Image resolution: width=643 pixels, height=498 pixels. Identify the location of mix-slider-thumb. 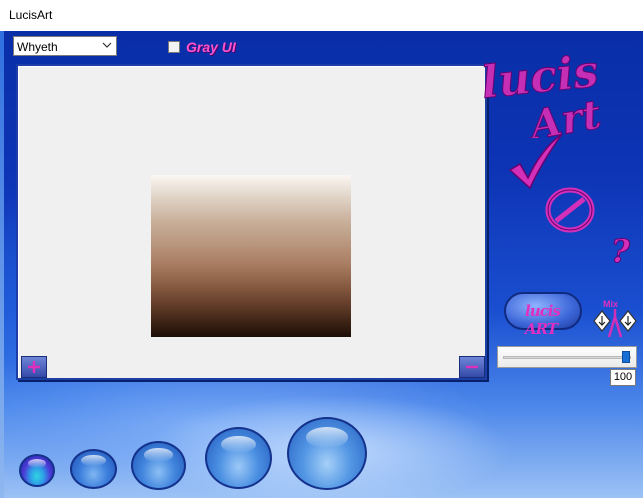
(626, 357).